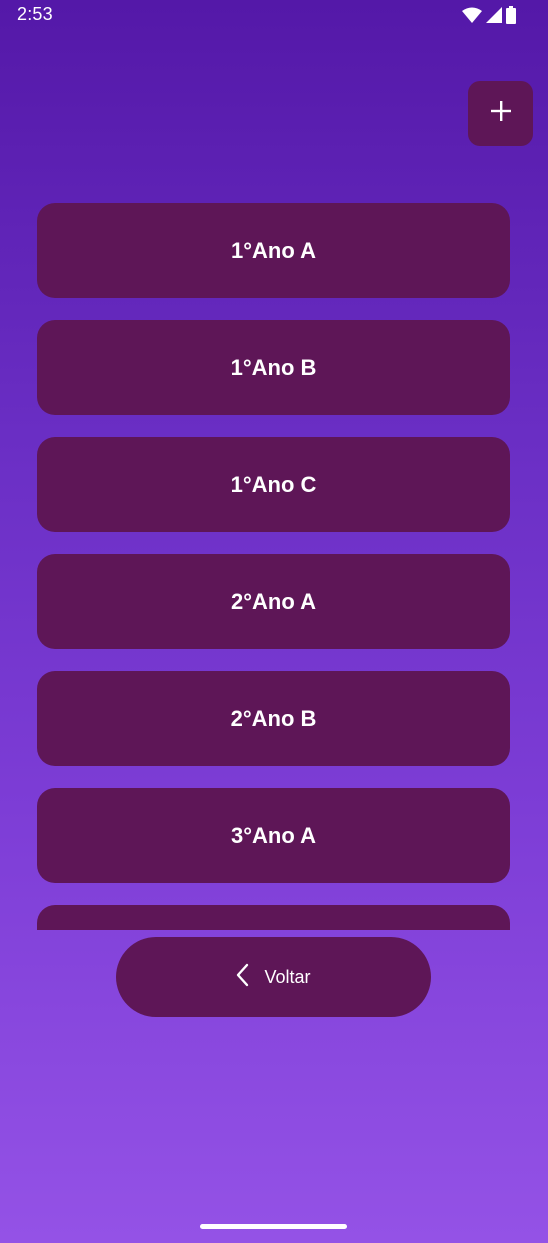 This screenshot has width=548, height=1243. Describe the element at coordinates (35, 14) in the screenshot. I see `status-time: 2:53` at that location.